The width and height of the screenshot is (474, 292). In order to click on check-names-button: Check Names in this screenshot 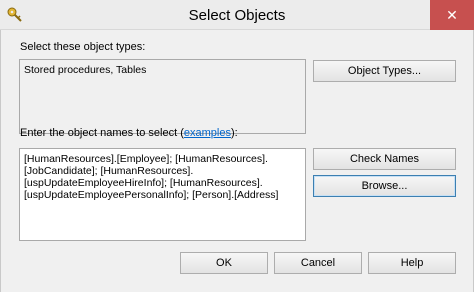, I will do `click(384, 159)`.